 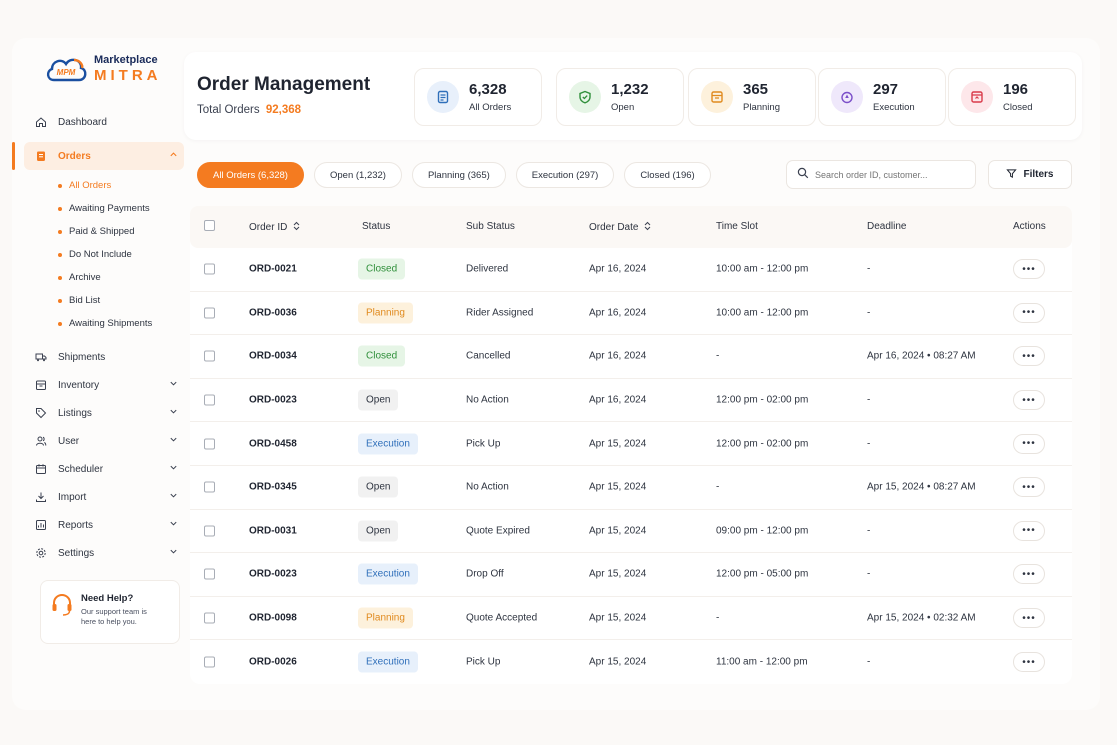 I want to click on stat-value: 365, so click(x=756, y=89).